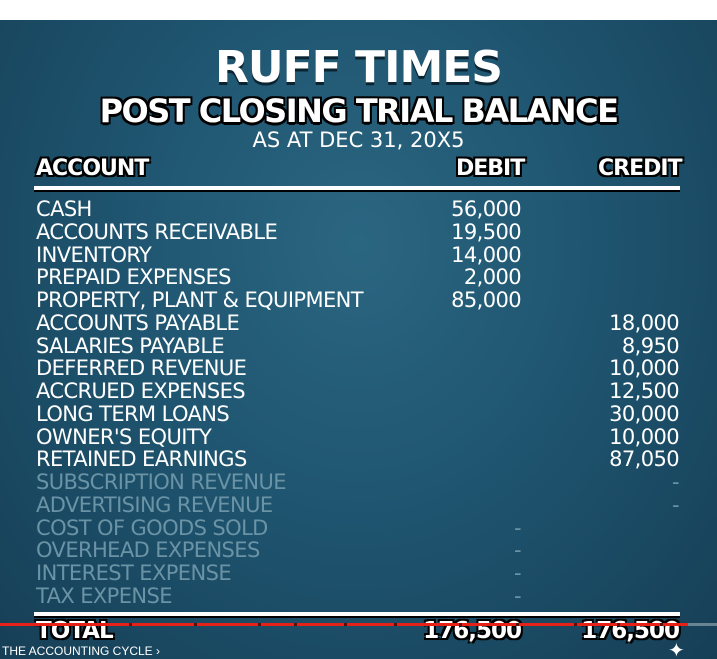  Describe the element at coordinates (358, 504) in the screenshot. I see `table-row: ADVERTISING REVENUE -` at that location.